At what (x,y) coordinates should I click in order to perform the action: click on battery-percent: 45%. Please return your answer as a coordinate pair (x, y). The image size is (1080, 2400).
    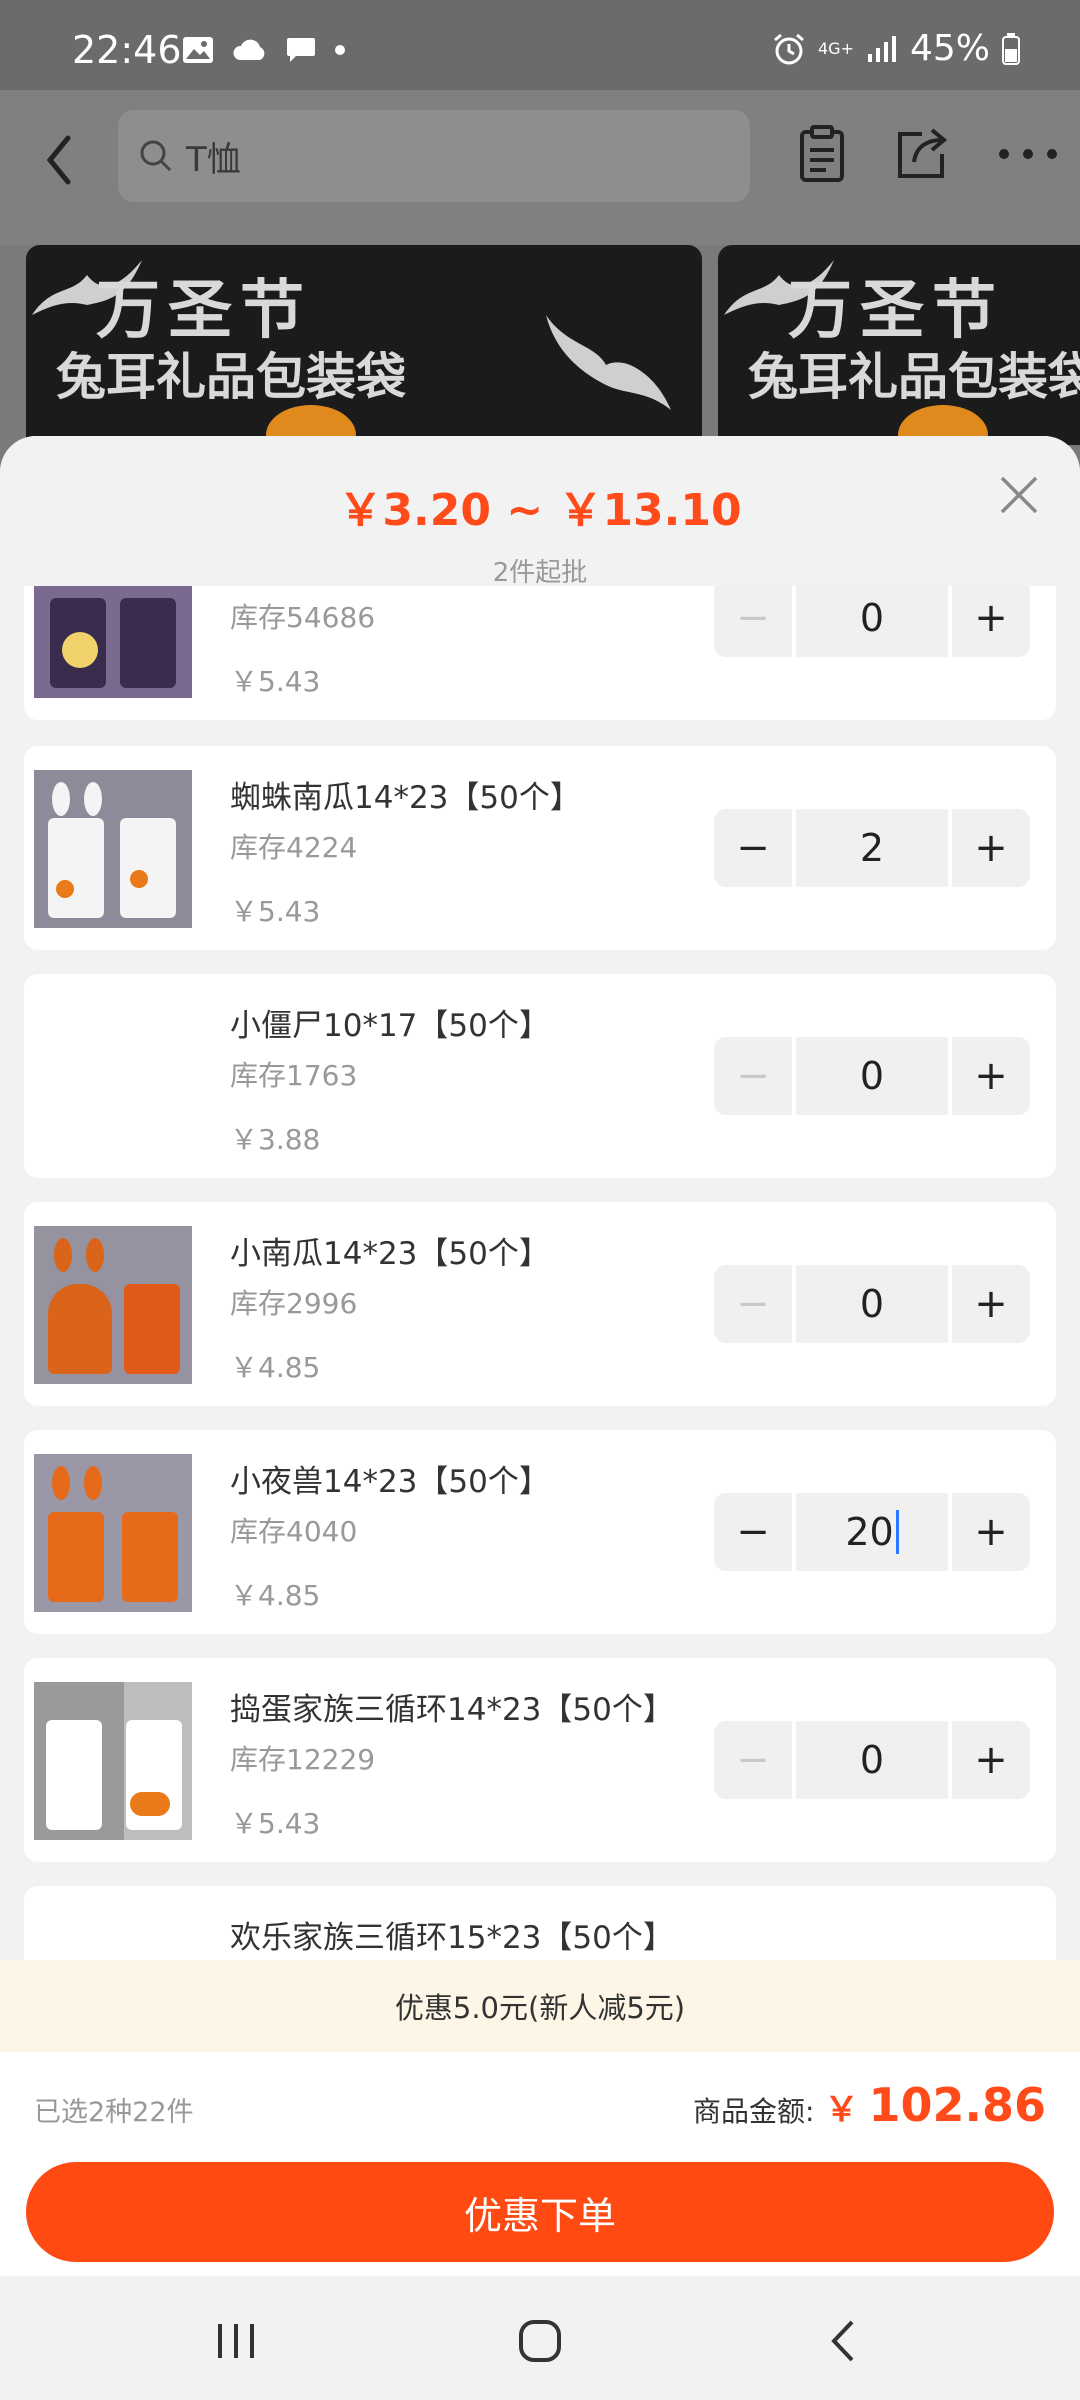
    Looking at the image, I should click on (949, 48).